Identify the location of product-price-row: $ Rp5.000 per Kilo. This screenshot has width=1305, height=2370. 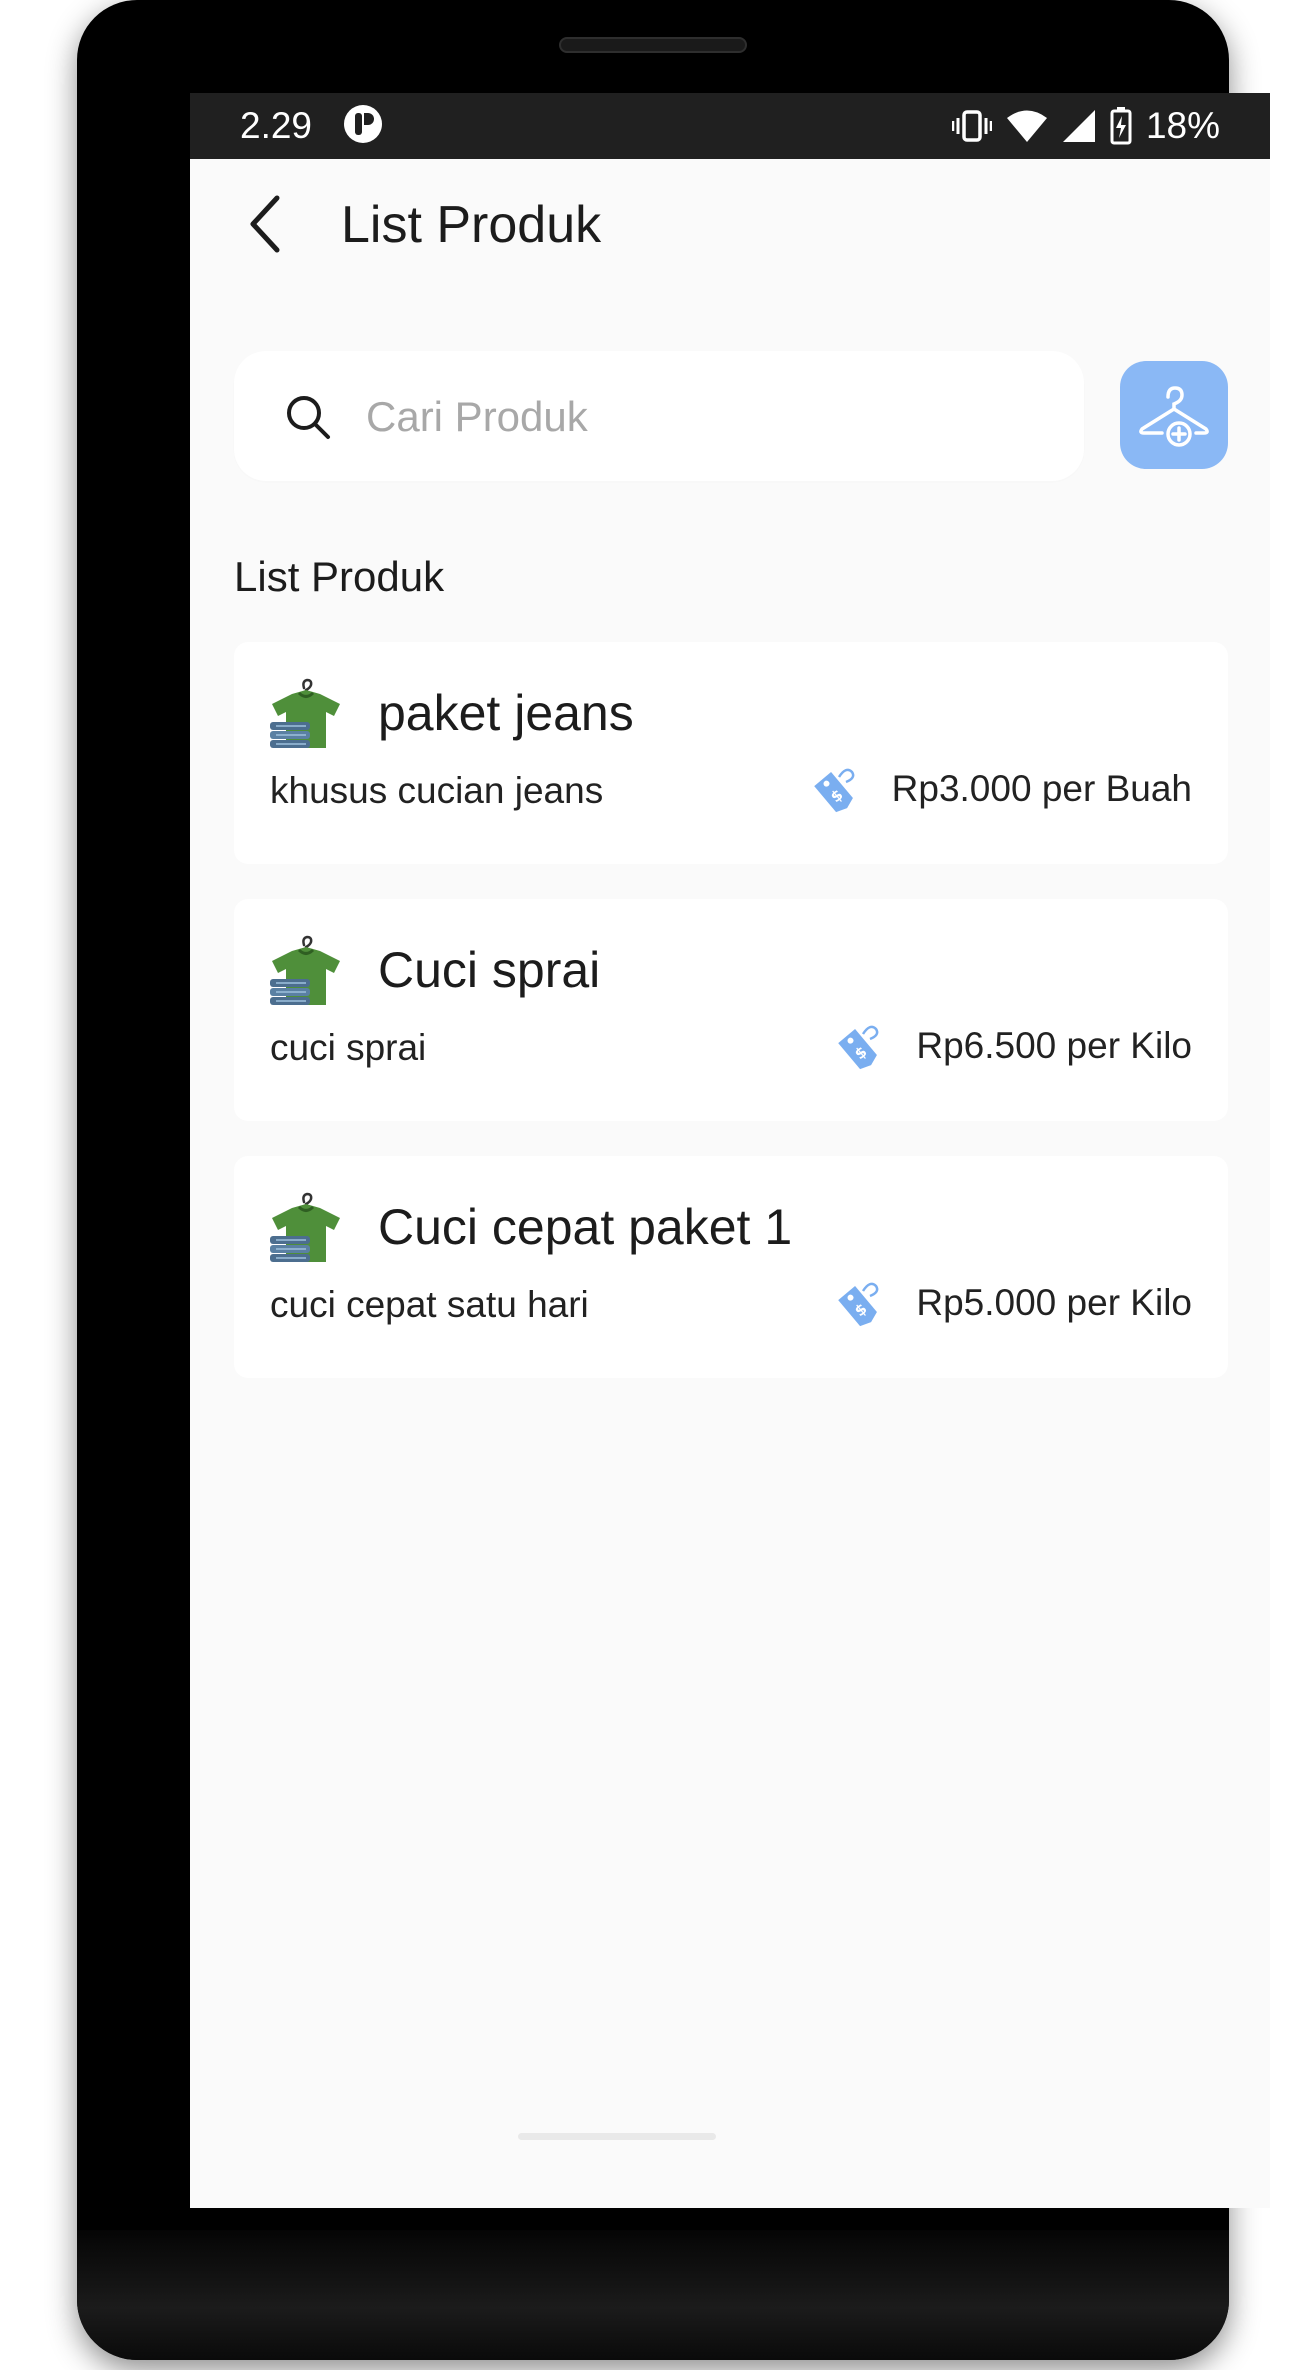
(1011, 1303).